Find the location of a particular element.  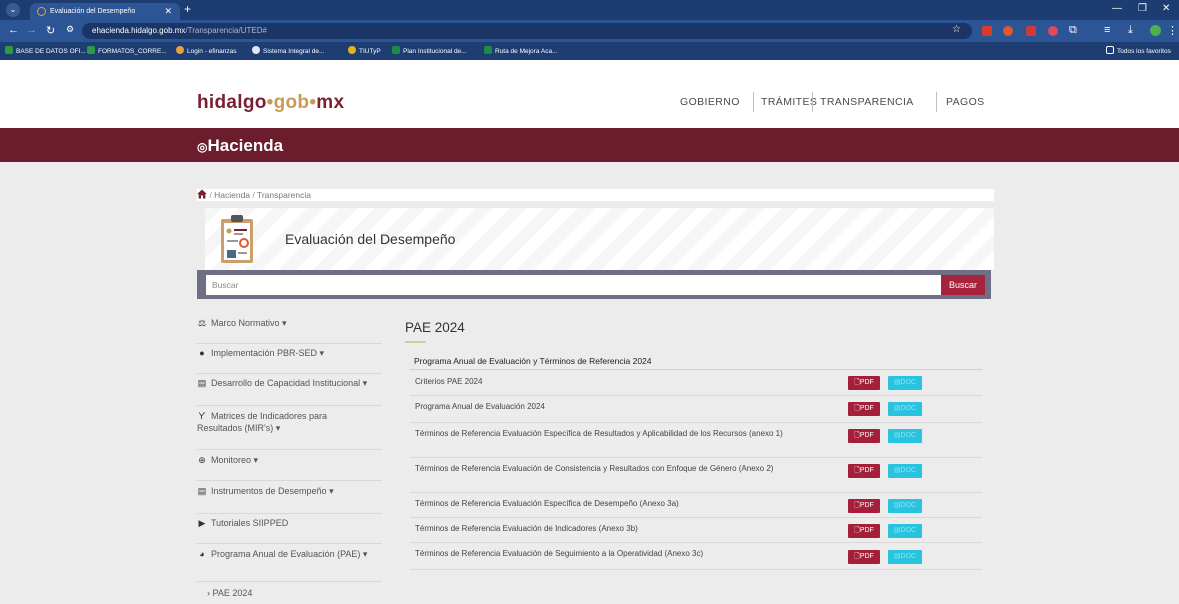

star-icon: ☆ is located at coordinates (956, 29).